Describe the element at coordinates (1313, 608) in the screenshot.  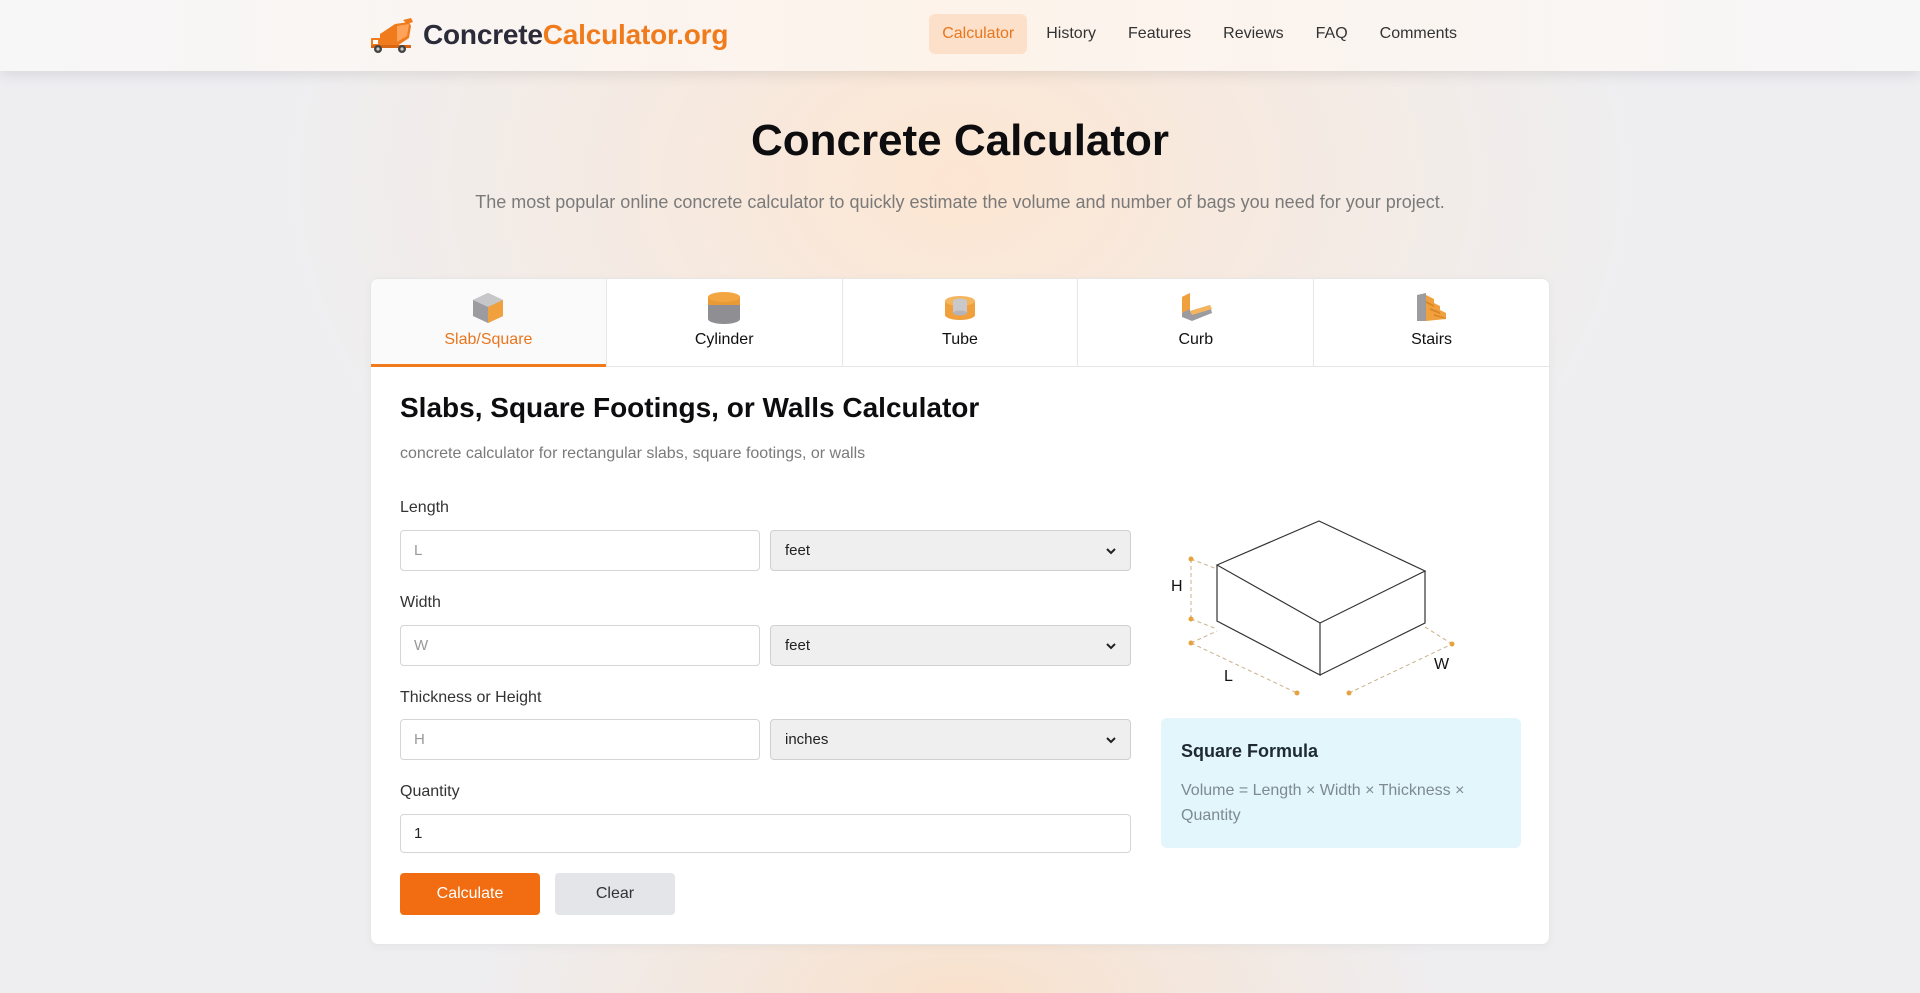
I see `slab-diagram: H L W` at that location.